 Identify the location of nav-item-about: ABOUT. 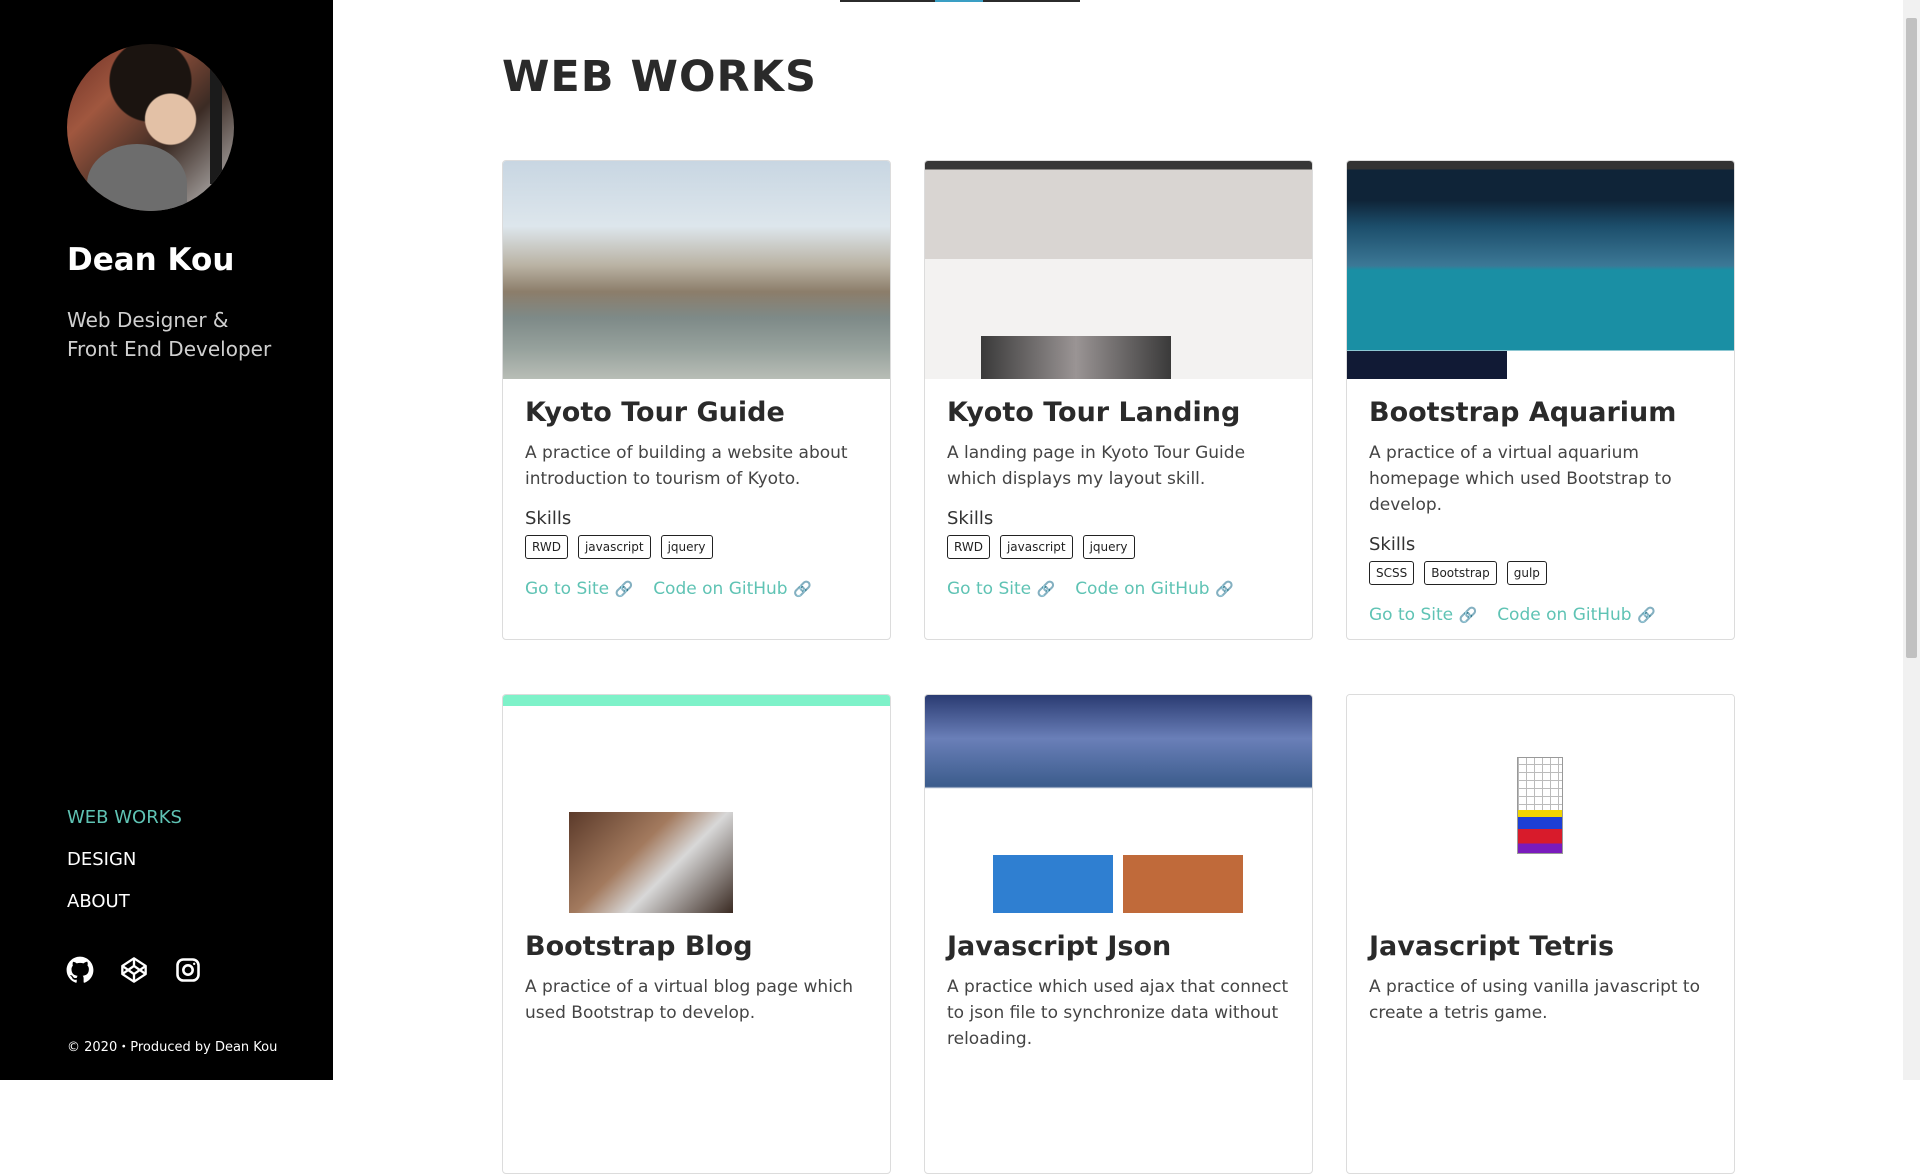
(124, 911).